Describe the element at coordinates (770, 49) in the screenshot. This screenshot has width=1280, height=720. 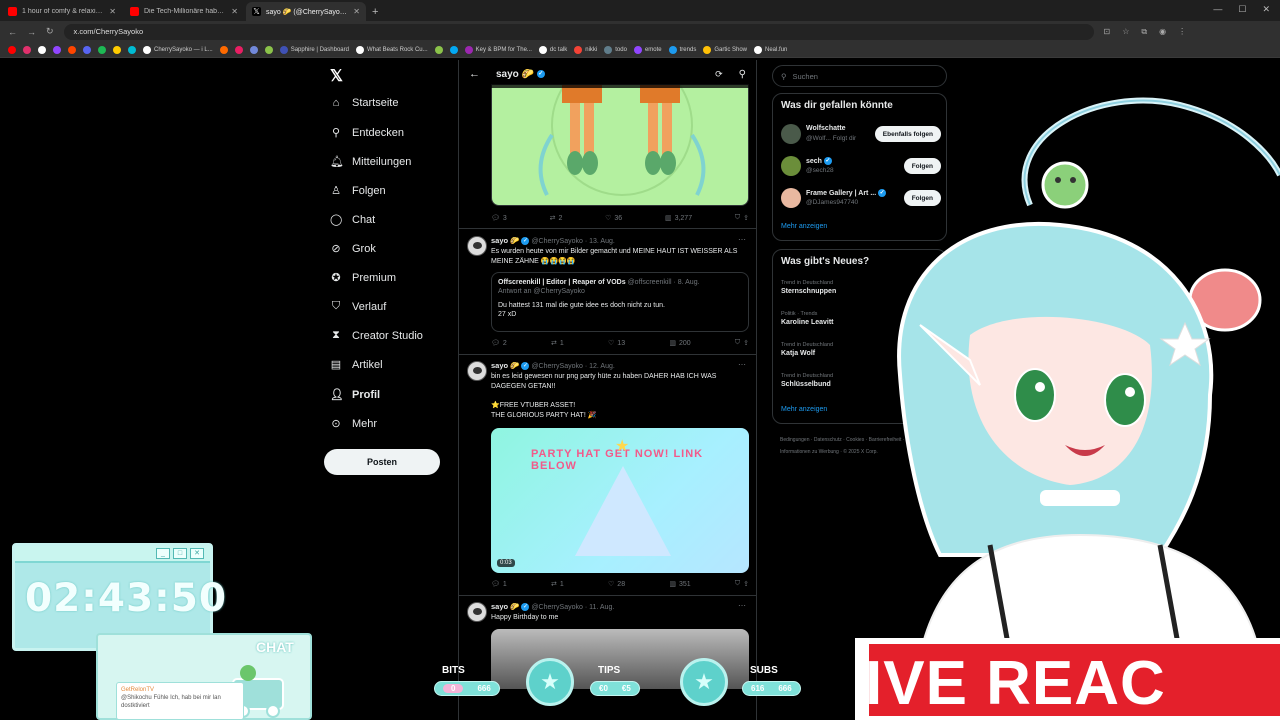
I see `bookmark-item: Neal.fun` at that location.